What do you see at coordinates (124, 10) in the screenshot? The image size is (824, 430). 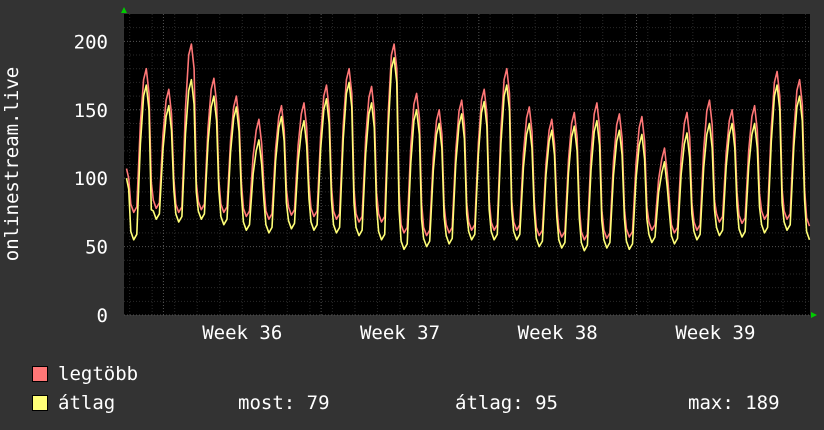 I see `y-axis-arrow-icon` at bounding box center [124, 10].